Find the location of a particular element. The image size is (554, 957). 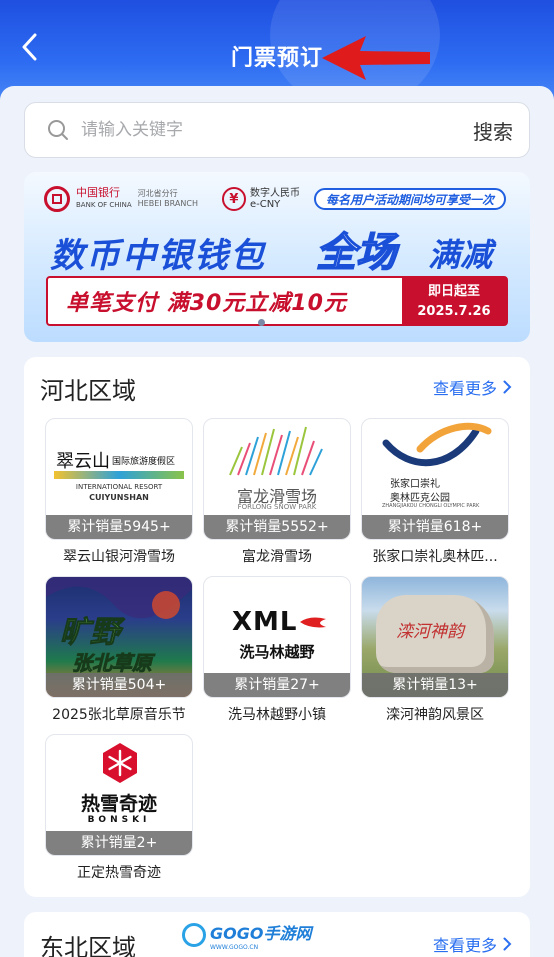

watermark-logo-icon is located at coordinates (194, 935).